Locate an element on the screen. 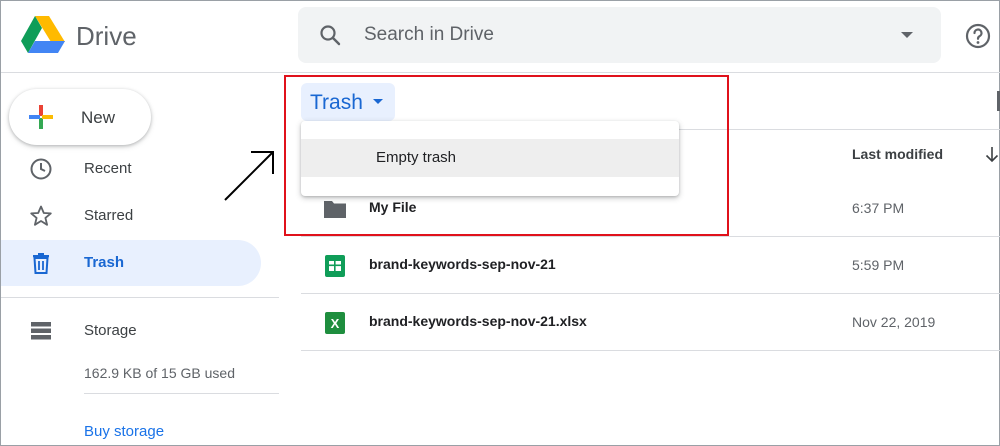  app-title: Drive is located at coordinates (106, 36).